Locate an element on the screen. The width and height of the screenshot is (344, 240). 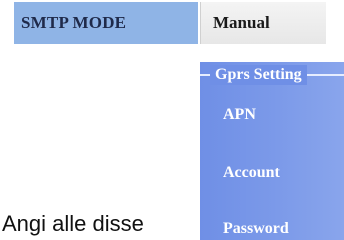
smtp-mode-select: Manual is located at coordinates (263, 23).